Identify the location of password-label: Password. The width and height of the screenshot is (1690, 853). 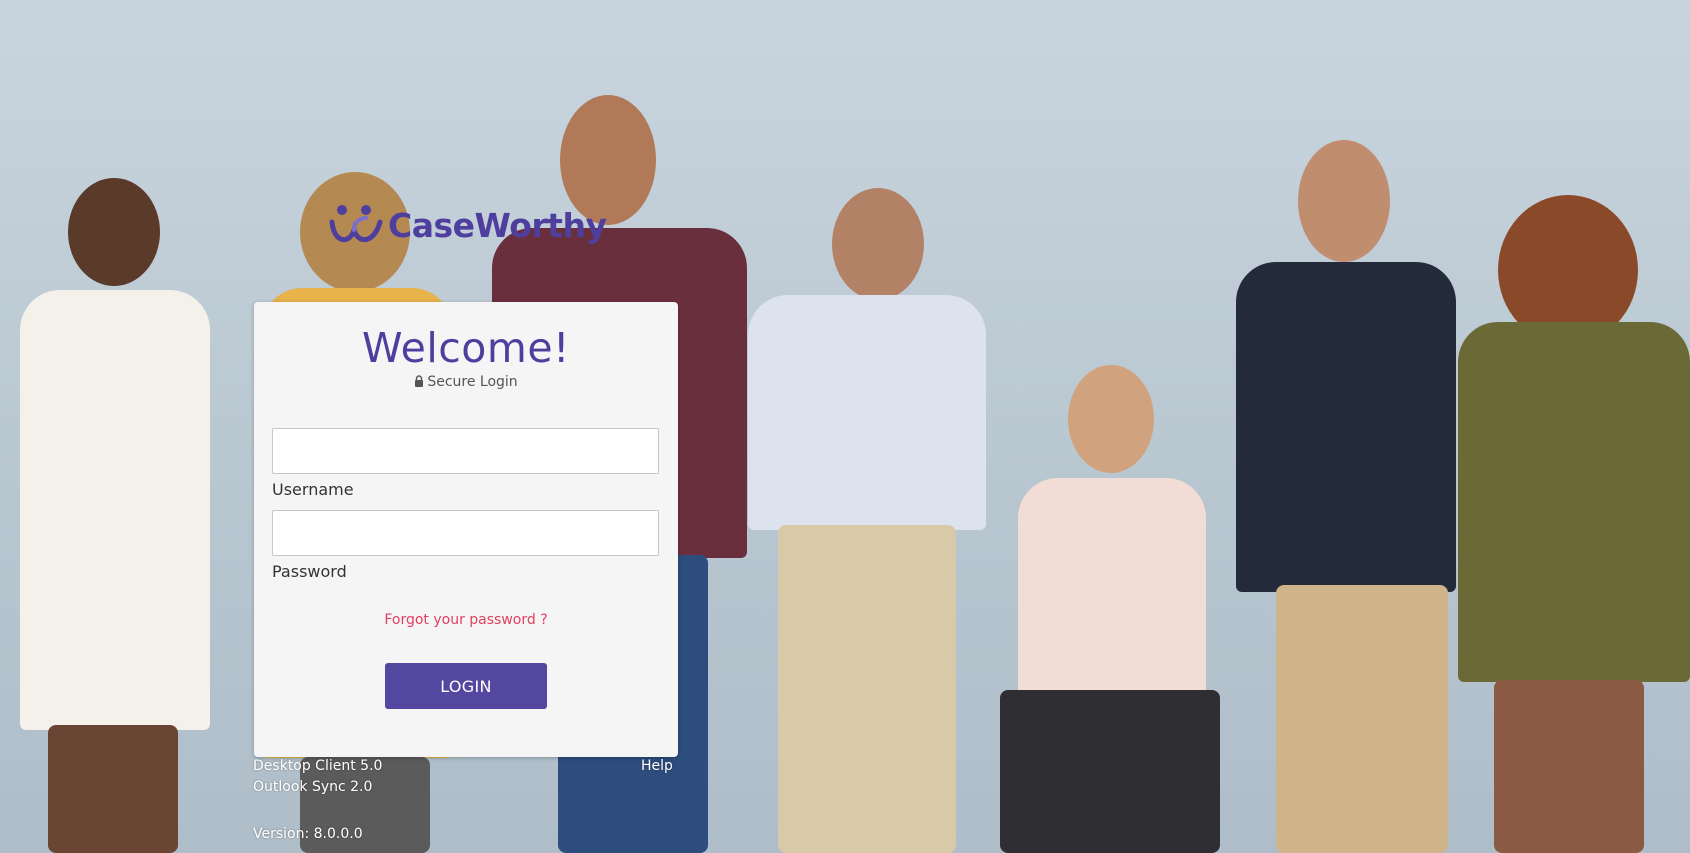
(309, 571).